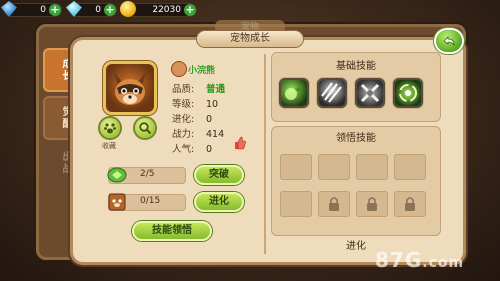 The width and height of the screenshot is (500, 281). Describe the element at coordinates (216, 89) in the screenshot. I see `stat-value: 普通` at that location.